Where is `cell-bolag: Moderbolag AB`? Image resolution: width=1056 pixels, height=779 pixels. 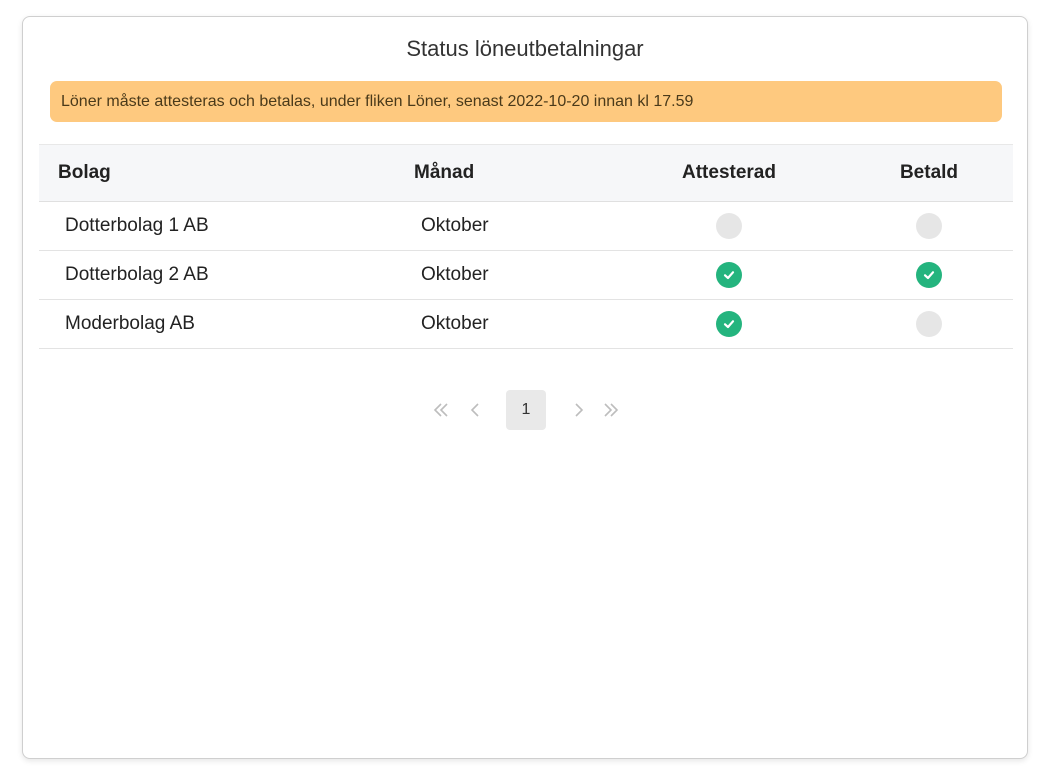
cell-bolag: Moderbolag AB is located at coordinates (130, 323).